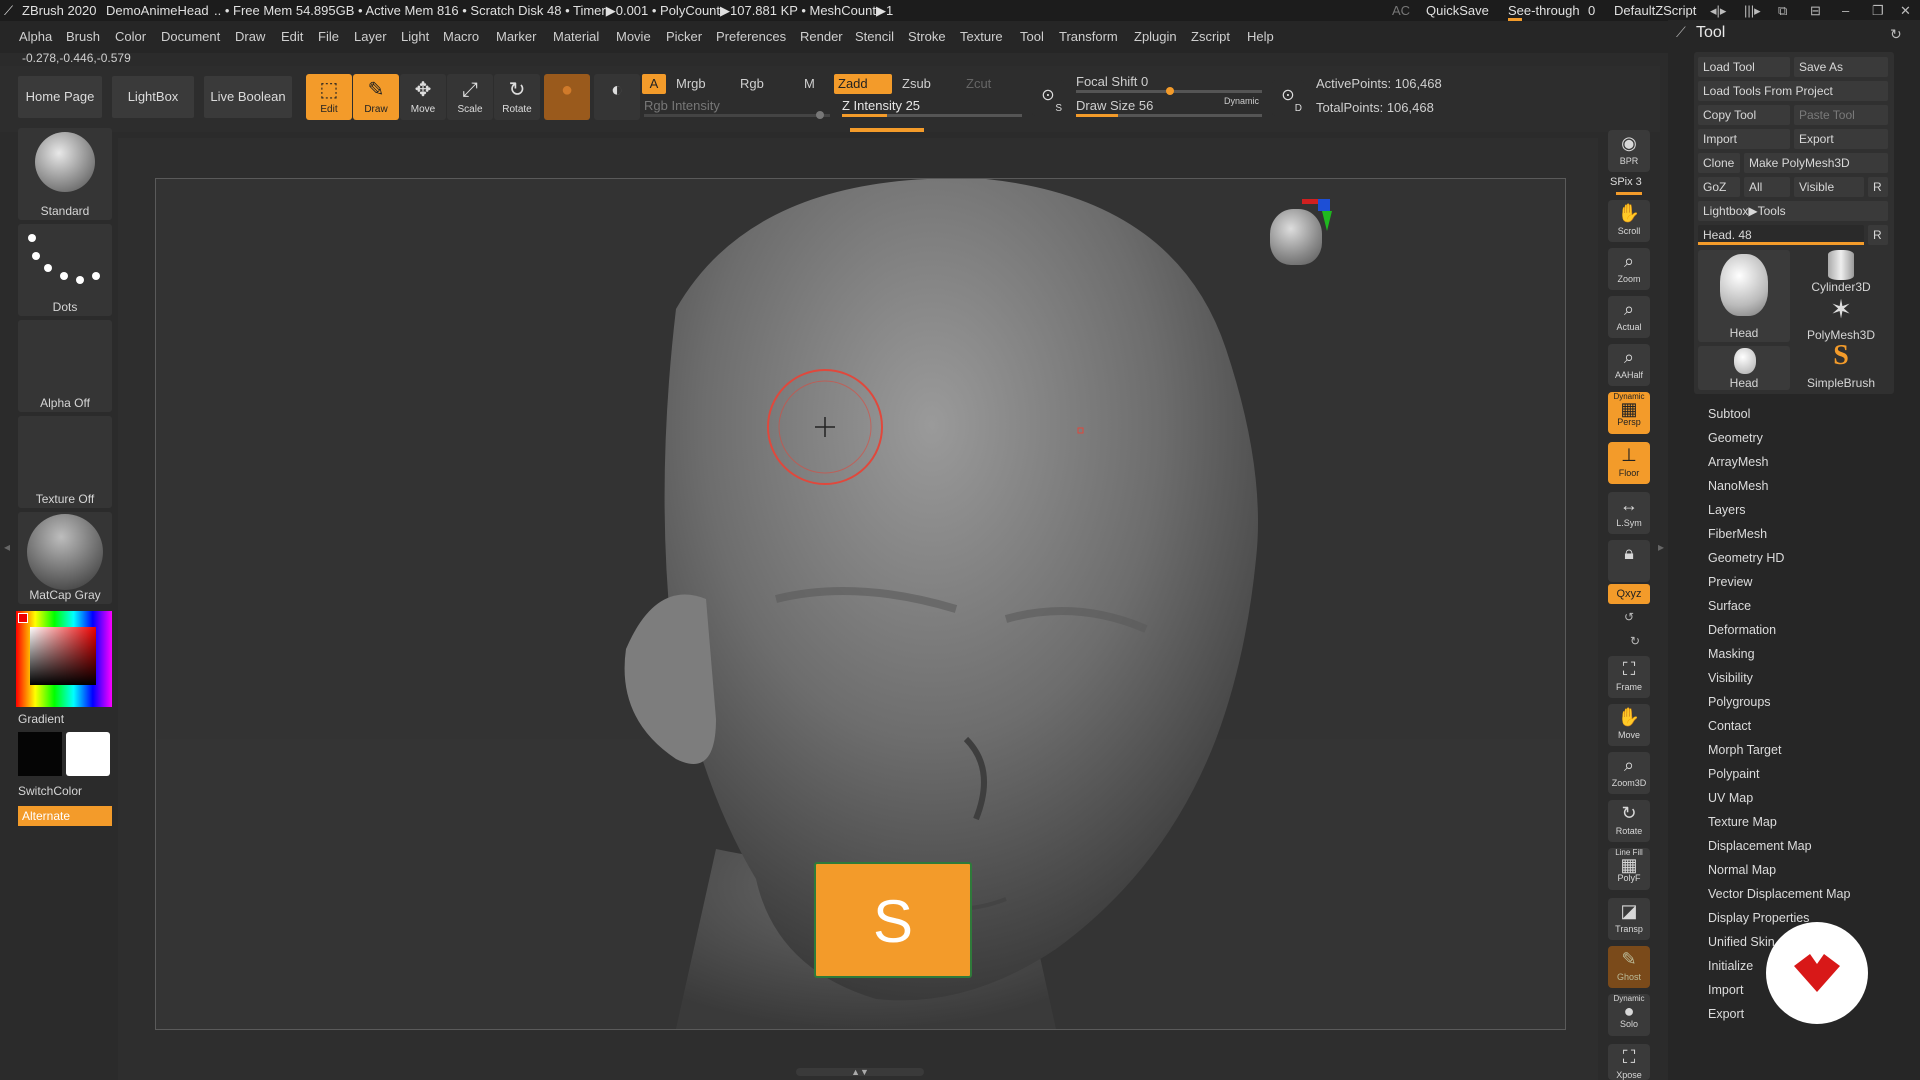 The height and width of the screenshot is (1080, 1920). I want to click on ghost-button: ✎ Ghost, so click(1629, 967).